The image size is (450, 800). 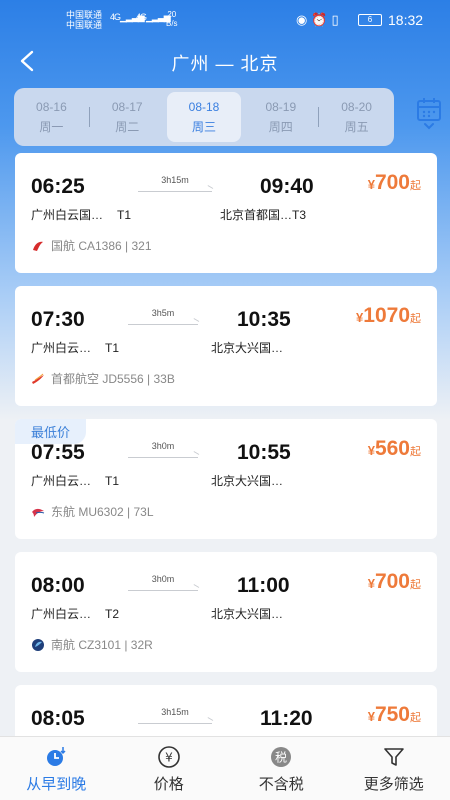 I want to click on battery-icon: 6, so click(x=370, y=20).